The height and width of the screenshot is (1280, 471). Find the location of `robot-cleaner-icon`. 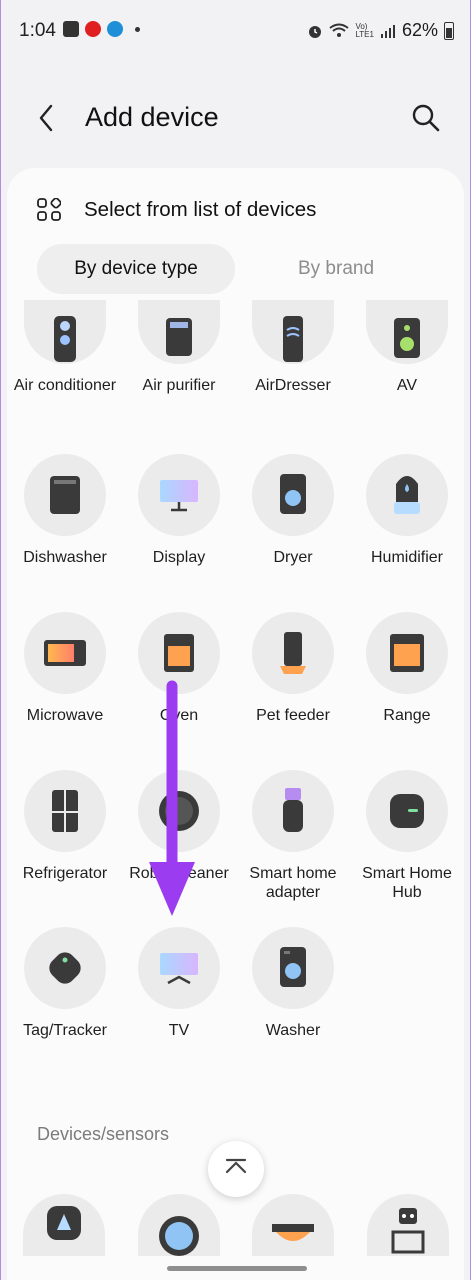

robot-cleaner-icon is located at coordinates (179, 811).